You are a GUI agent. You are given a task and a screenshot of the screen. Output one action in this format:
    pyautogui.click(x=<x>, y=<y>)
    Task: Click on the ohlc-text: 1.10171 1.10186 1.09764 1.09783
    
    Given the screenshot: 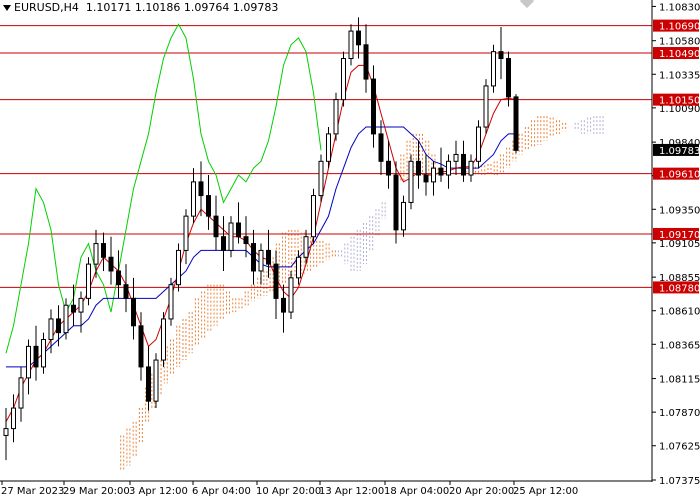 What is the action you would take?
    pyautogui.click(x=182, y=7)
    